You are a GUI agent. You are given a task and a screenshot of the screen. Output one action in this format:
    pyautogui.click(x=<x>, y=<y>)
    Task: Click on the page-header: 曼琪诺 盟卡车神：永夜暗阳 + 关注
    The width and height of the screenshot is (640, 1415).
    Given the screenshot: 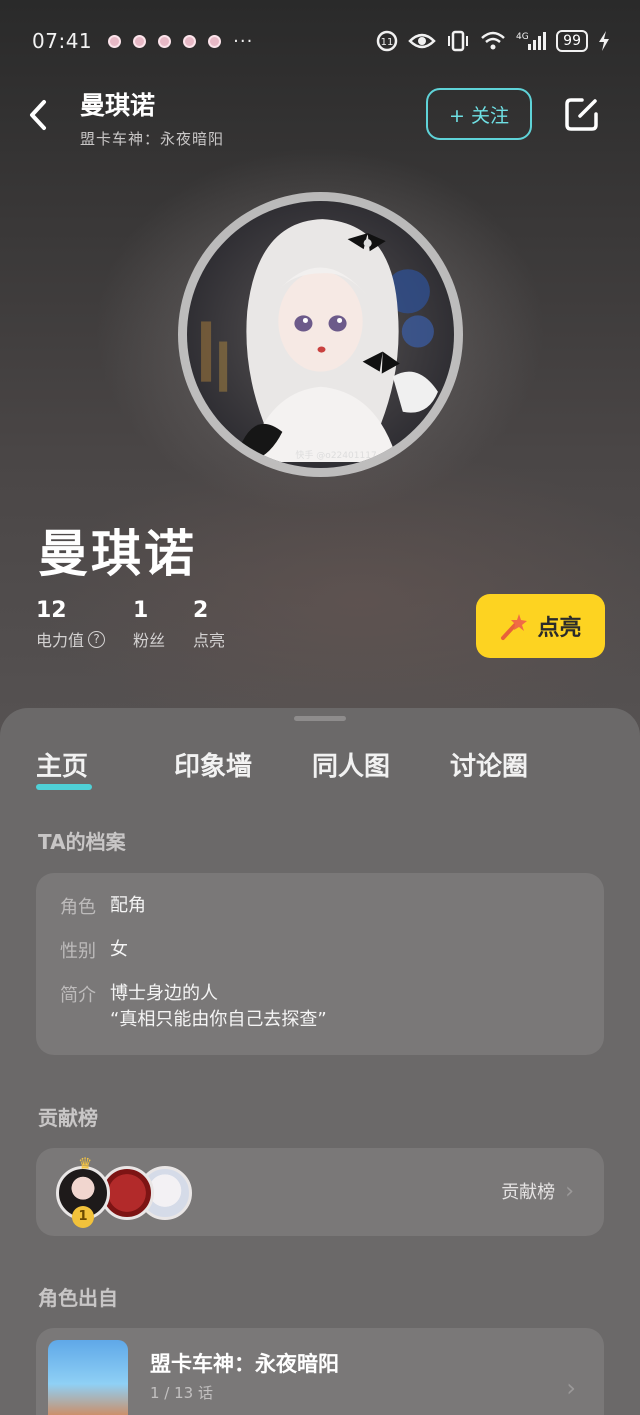 What is the action you would take?
    pyautogui.click(x=320, y=116)
    